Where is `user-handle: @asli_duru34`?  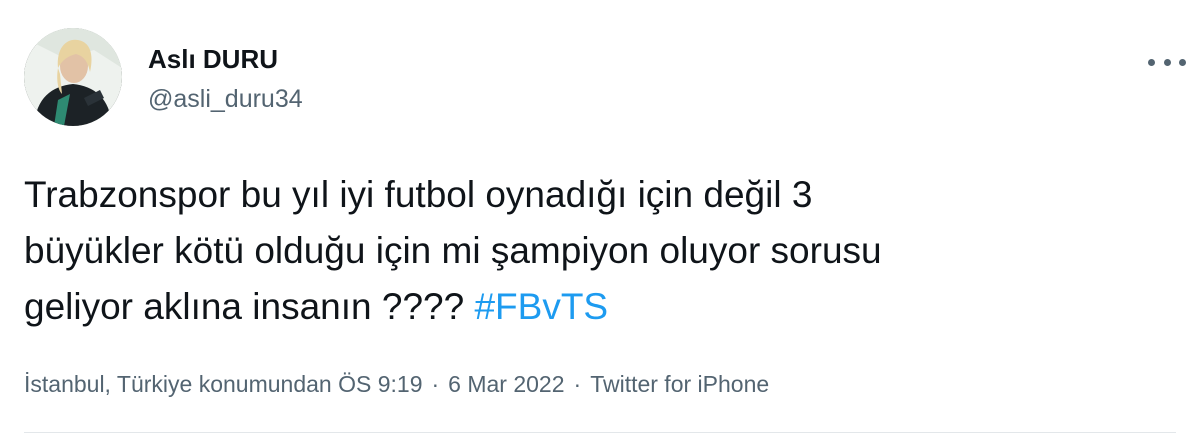 user-handle: @asli_duru34 is located at coordinates (225, 99).